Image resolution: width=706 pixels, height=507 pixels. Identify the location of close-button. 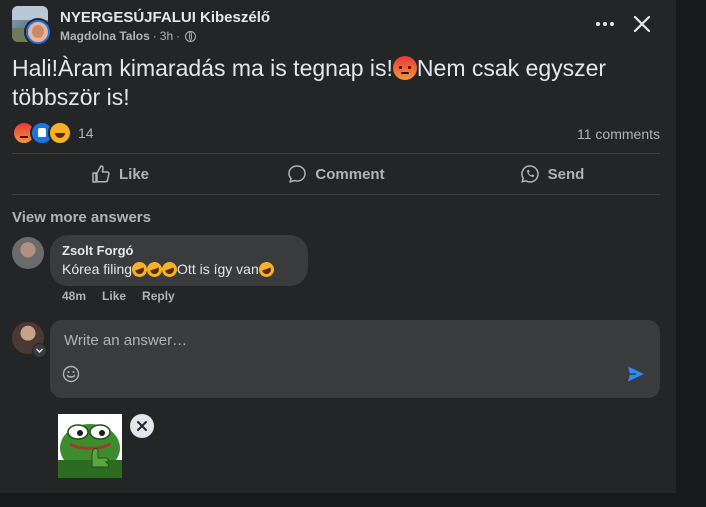
(642, 24).